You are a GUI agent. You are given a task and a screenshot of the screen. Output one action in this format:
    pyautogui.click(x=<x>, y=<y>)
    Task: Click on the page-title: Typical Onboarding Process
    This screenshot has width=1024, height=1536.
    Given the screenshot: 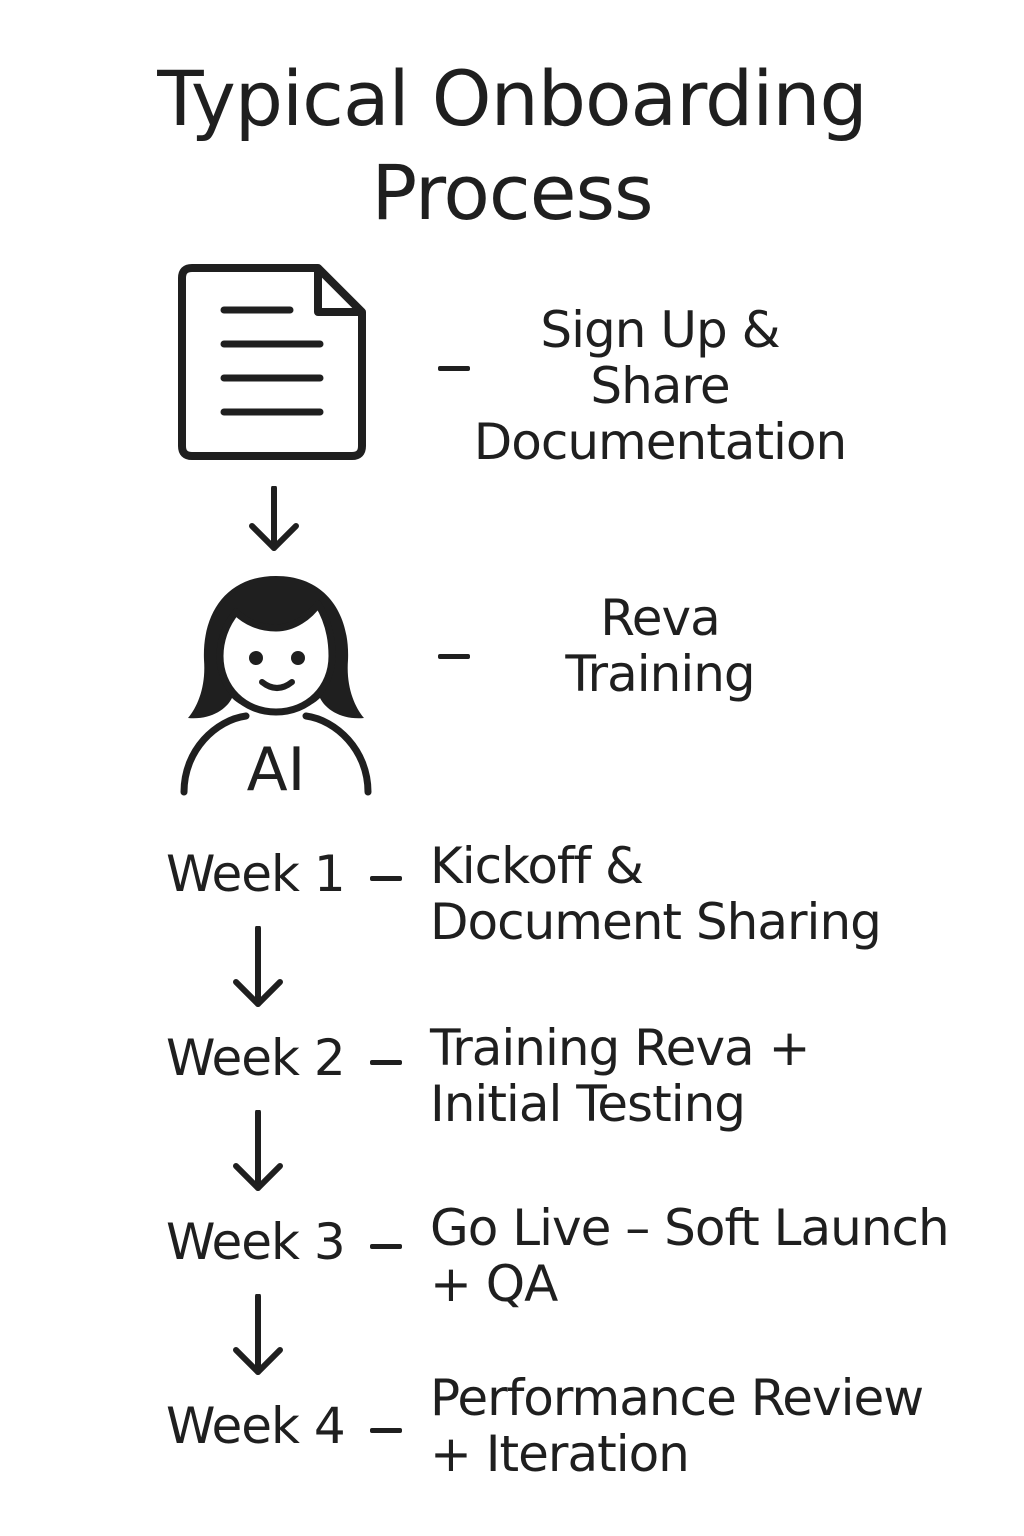 What is the action you would take?
    pyautogui.click(x=512, y=146)
    